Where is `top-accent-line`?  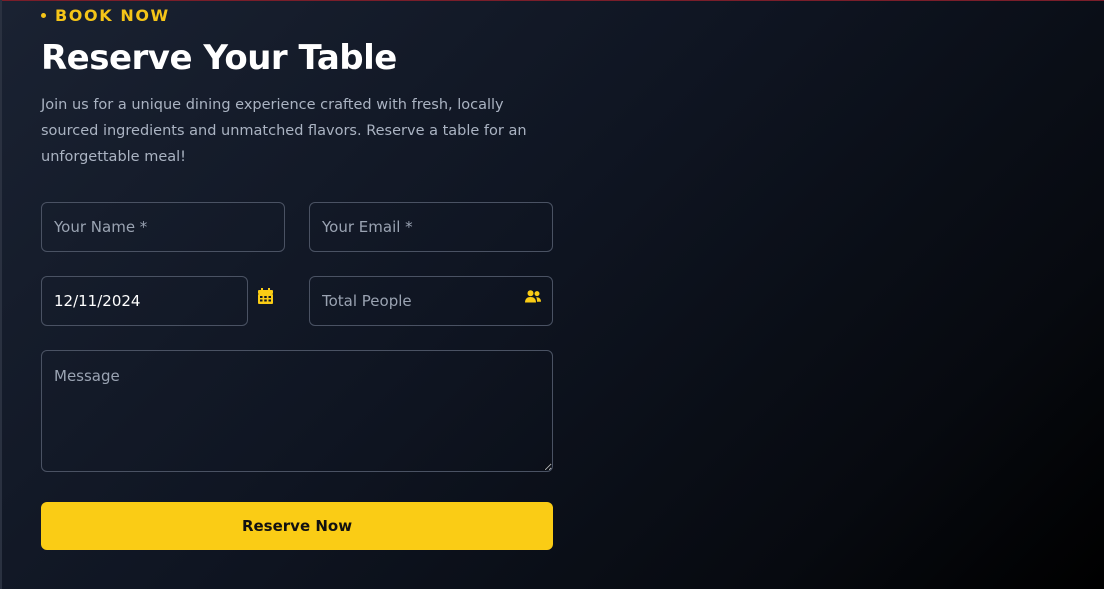 top-accent-line is located at coordinates (552, 0).